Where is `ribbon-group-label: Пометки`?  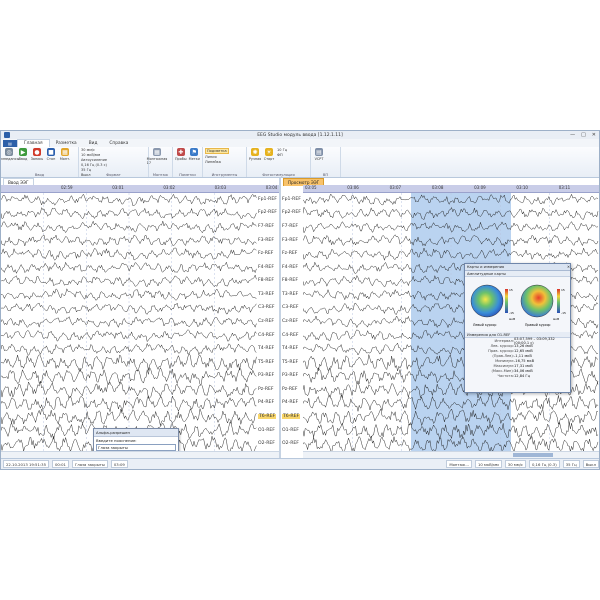 ribbon-group-label: Пометки is located at coordinates (187, 175).